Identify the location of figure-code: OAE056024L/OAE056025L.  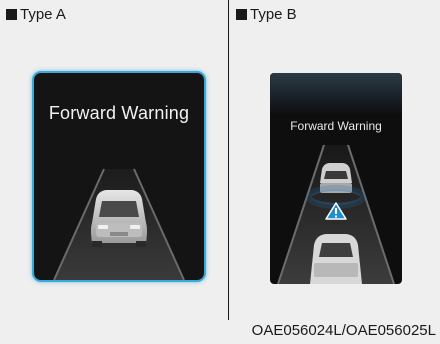
(343, 330).